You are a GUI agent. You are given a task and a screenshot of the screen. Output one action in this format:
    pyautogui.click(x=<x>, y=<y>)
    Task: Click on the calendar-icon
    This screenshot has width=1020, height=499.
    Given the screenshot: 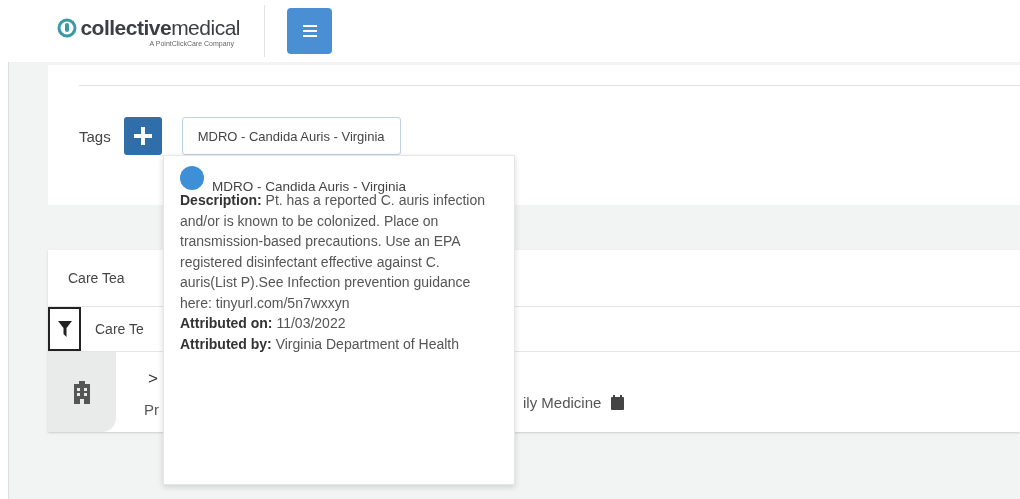 What is the action you would take?
    pyautogui.click(x=618, y=402)
    